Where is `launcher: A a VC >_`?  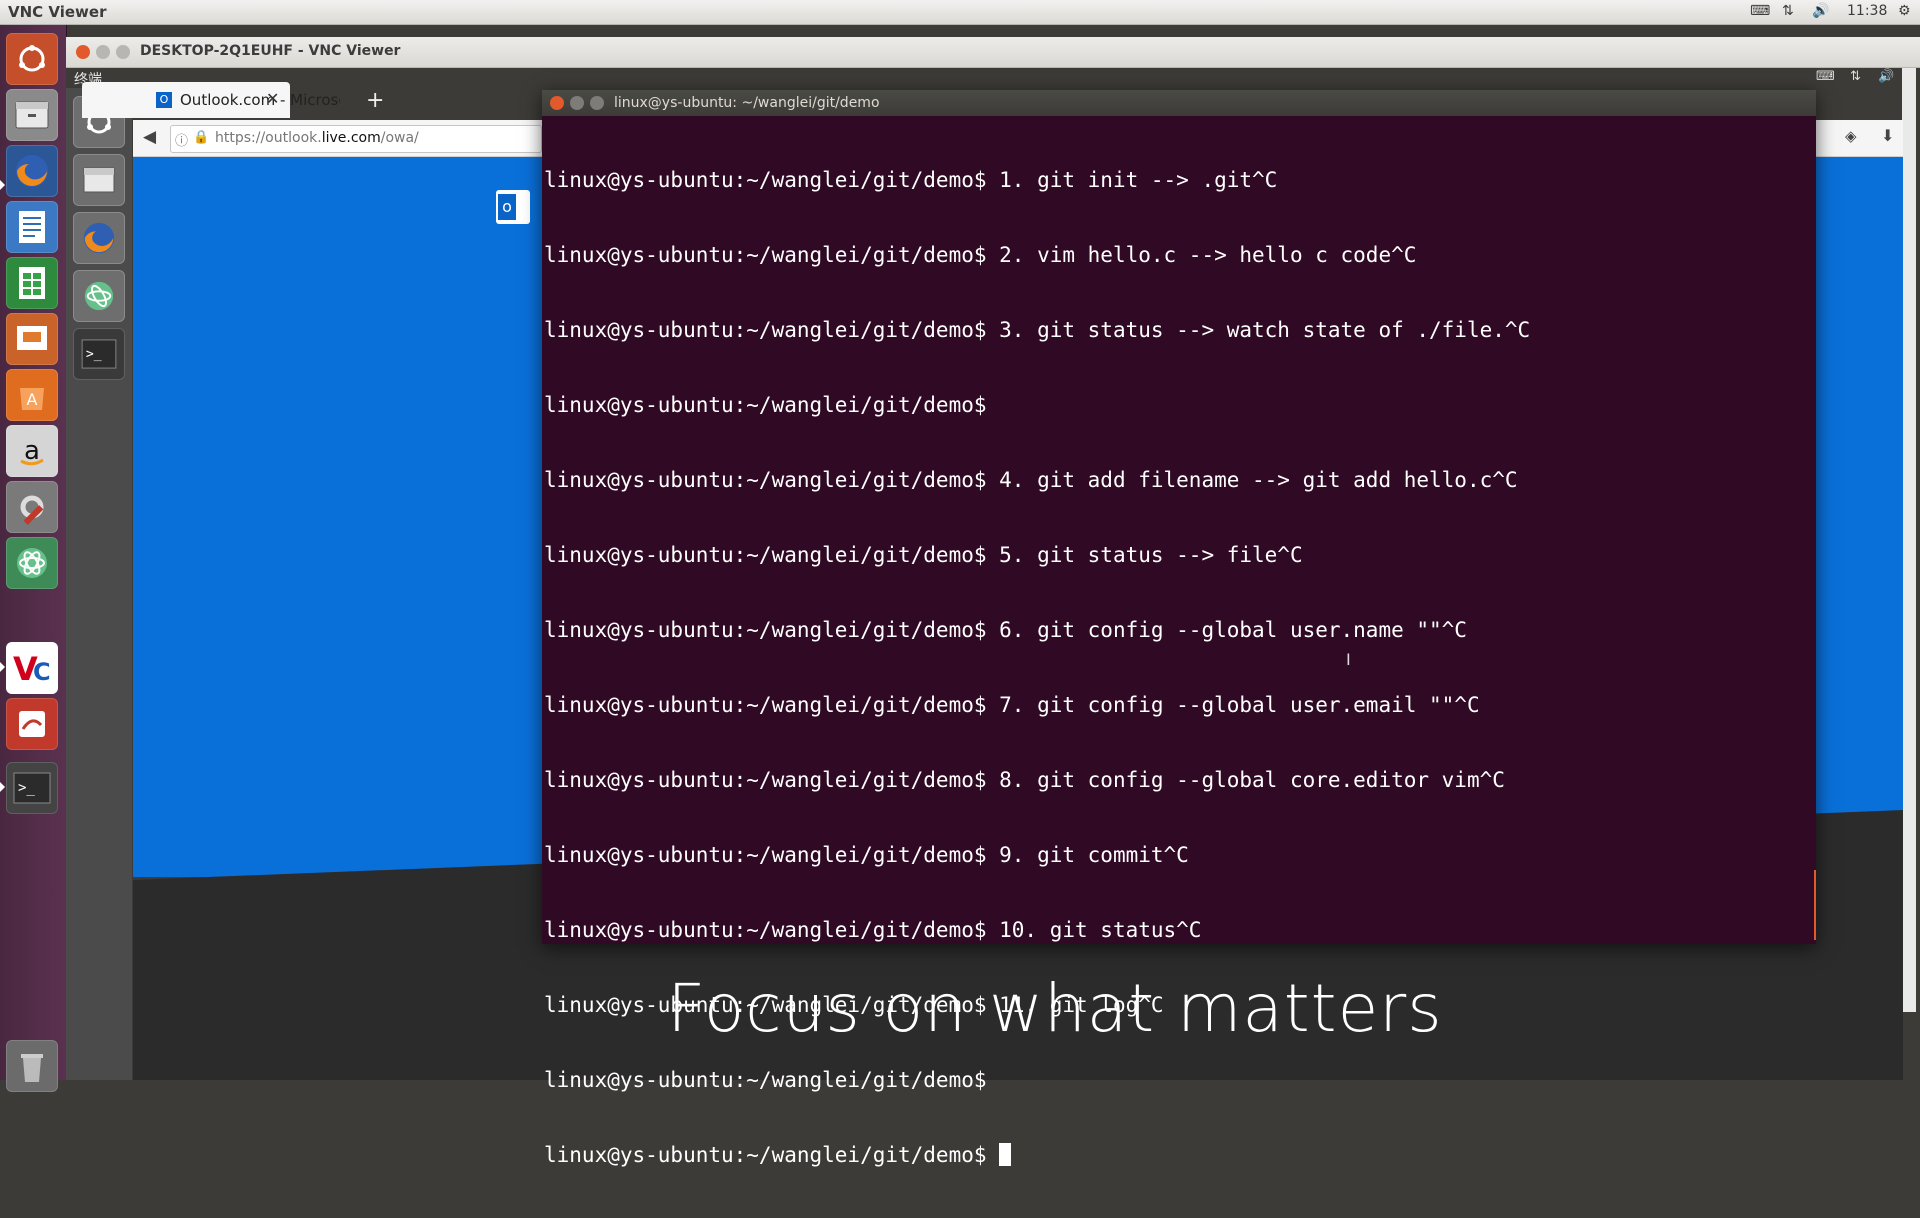
launcher: A a VC >_ is located at coordinates (33, 558).